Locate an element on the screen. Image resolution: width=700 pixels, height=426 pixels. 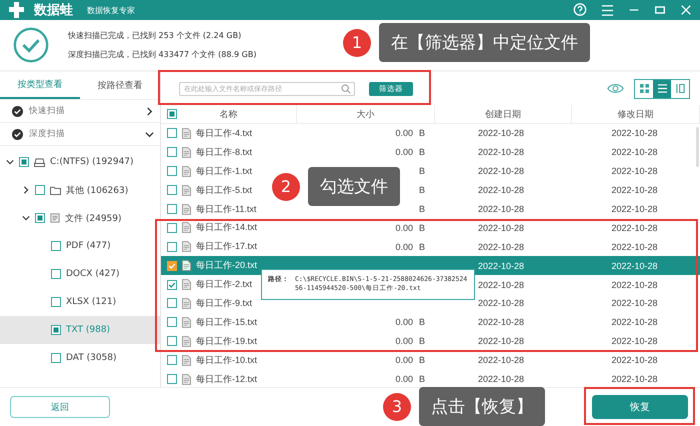
file-name: 每日工作-19.txt is located at coordinates (227, 341).